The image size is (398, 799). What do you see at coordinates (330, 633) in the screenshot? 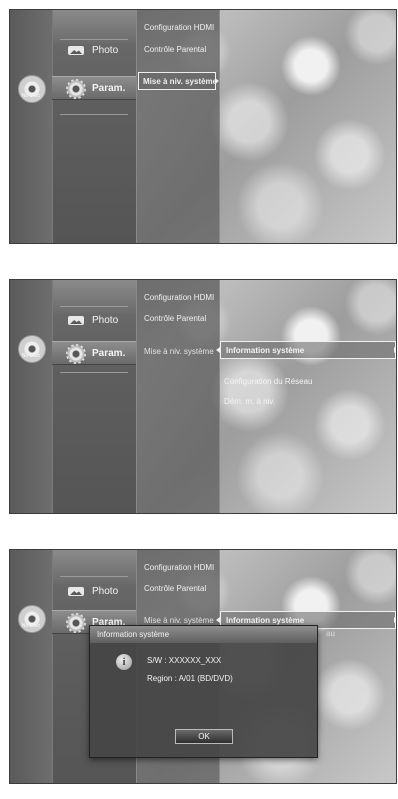
I see `upgrade-item-network-config: au` at bounding box center [330, 633].